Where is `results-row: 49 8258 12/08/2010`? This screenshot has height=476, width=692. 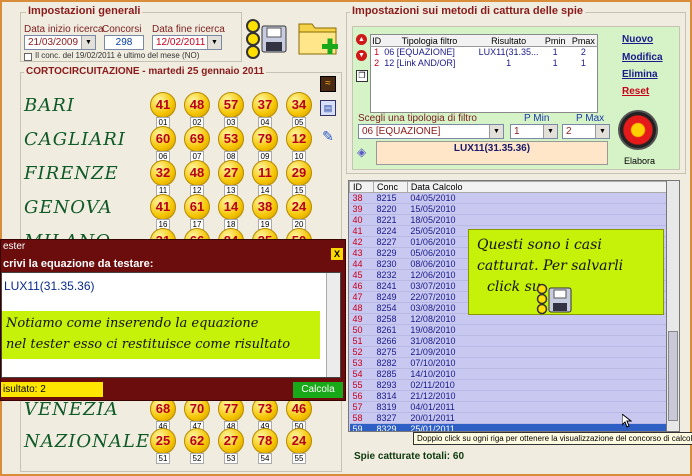
results-row: 49 8258 12/08/2010 is located at coordinates (508, 319).